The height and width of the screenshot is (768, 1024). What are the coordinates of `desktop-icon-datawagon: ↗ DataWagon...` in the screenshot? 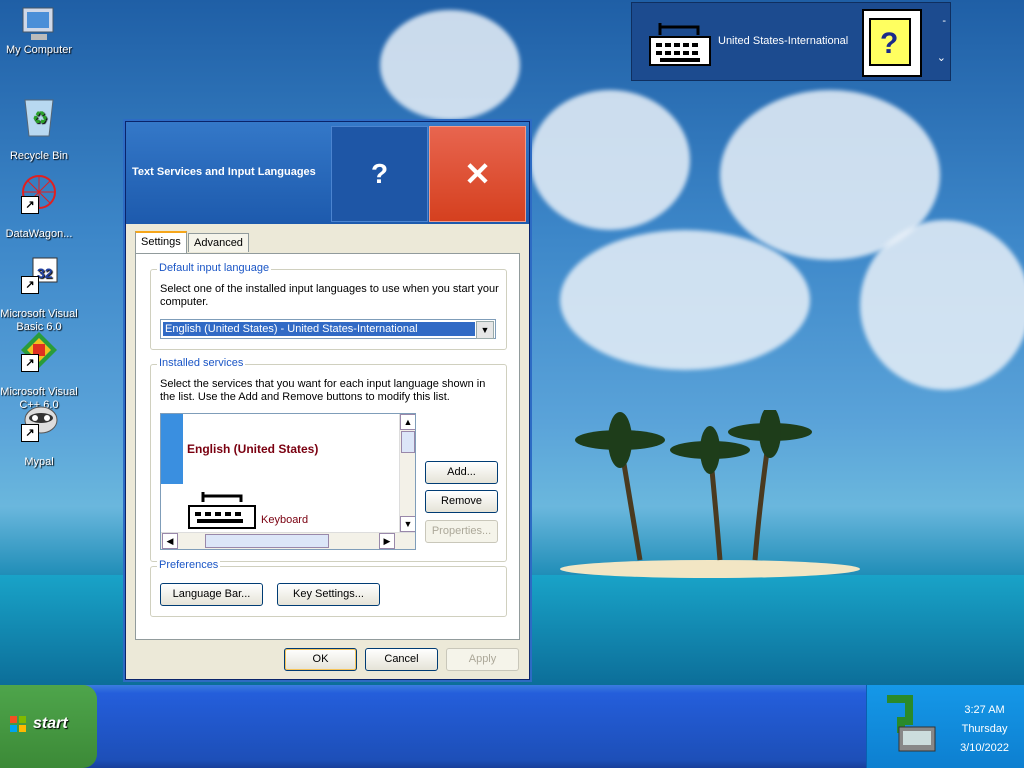 It's located at (39, 206).